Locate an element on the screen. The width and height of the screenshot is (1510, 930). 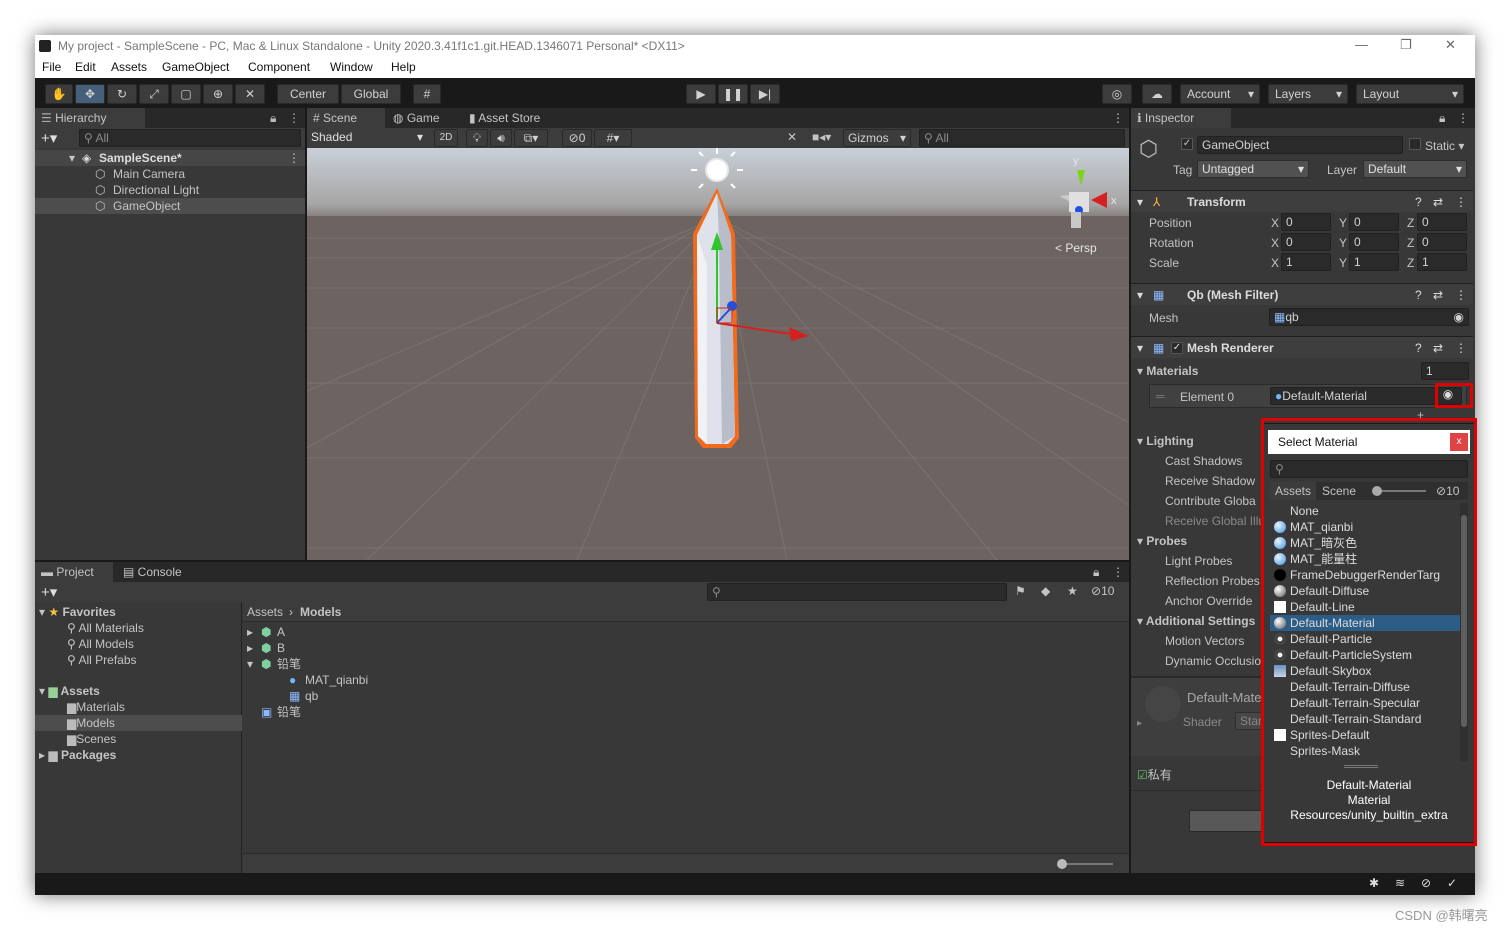
menu-help: Help is located at coordinates (403, 67).